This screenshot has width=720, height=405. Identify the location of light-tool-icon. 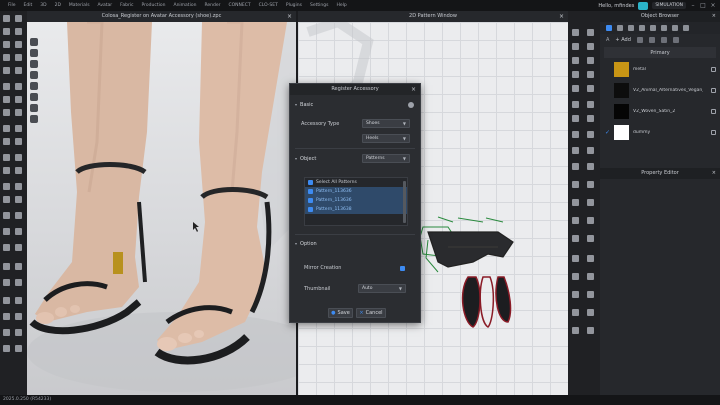
(18, 170).